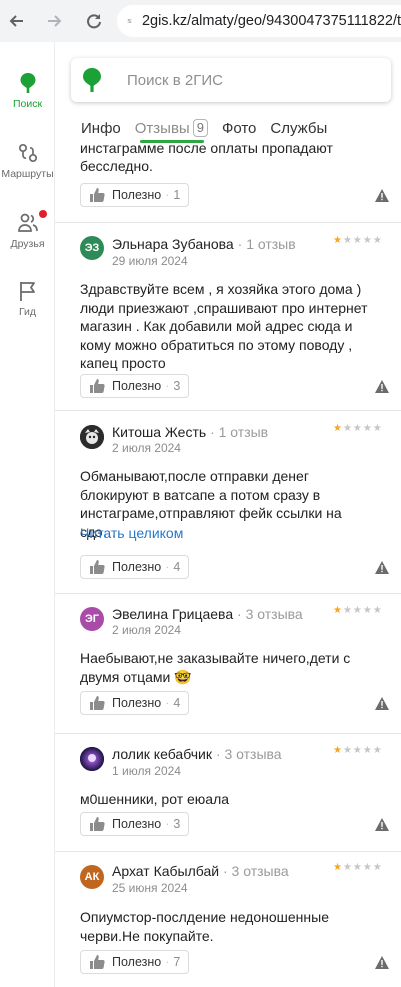  I want to click on route-icon, so click(27, 153).